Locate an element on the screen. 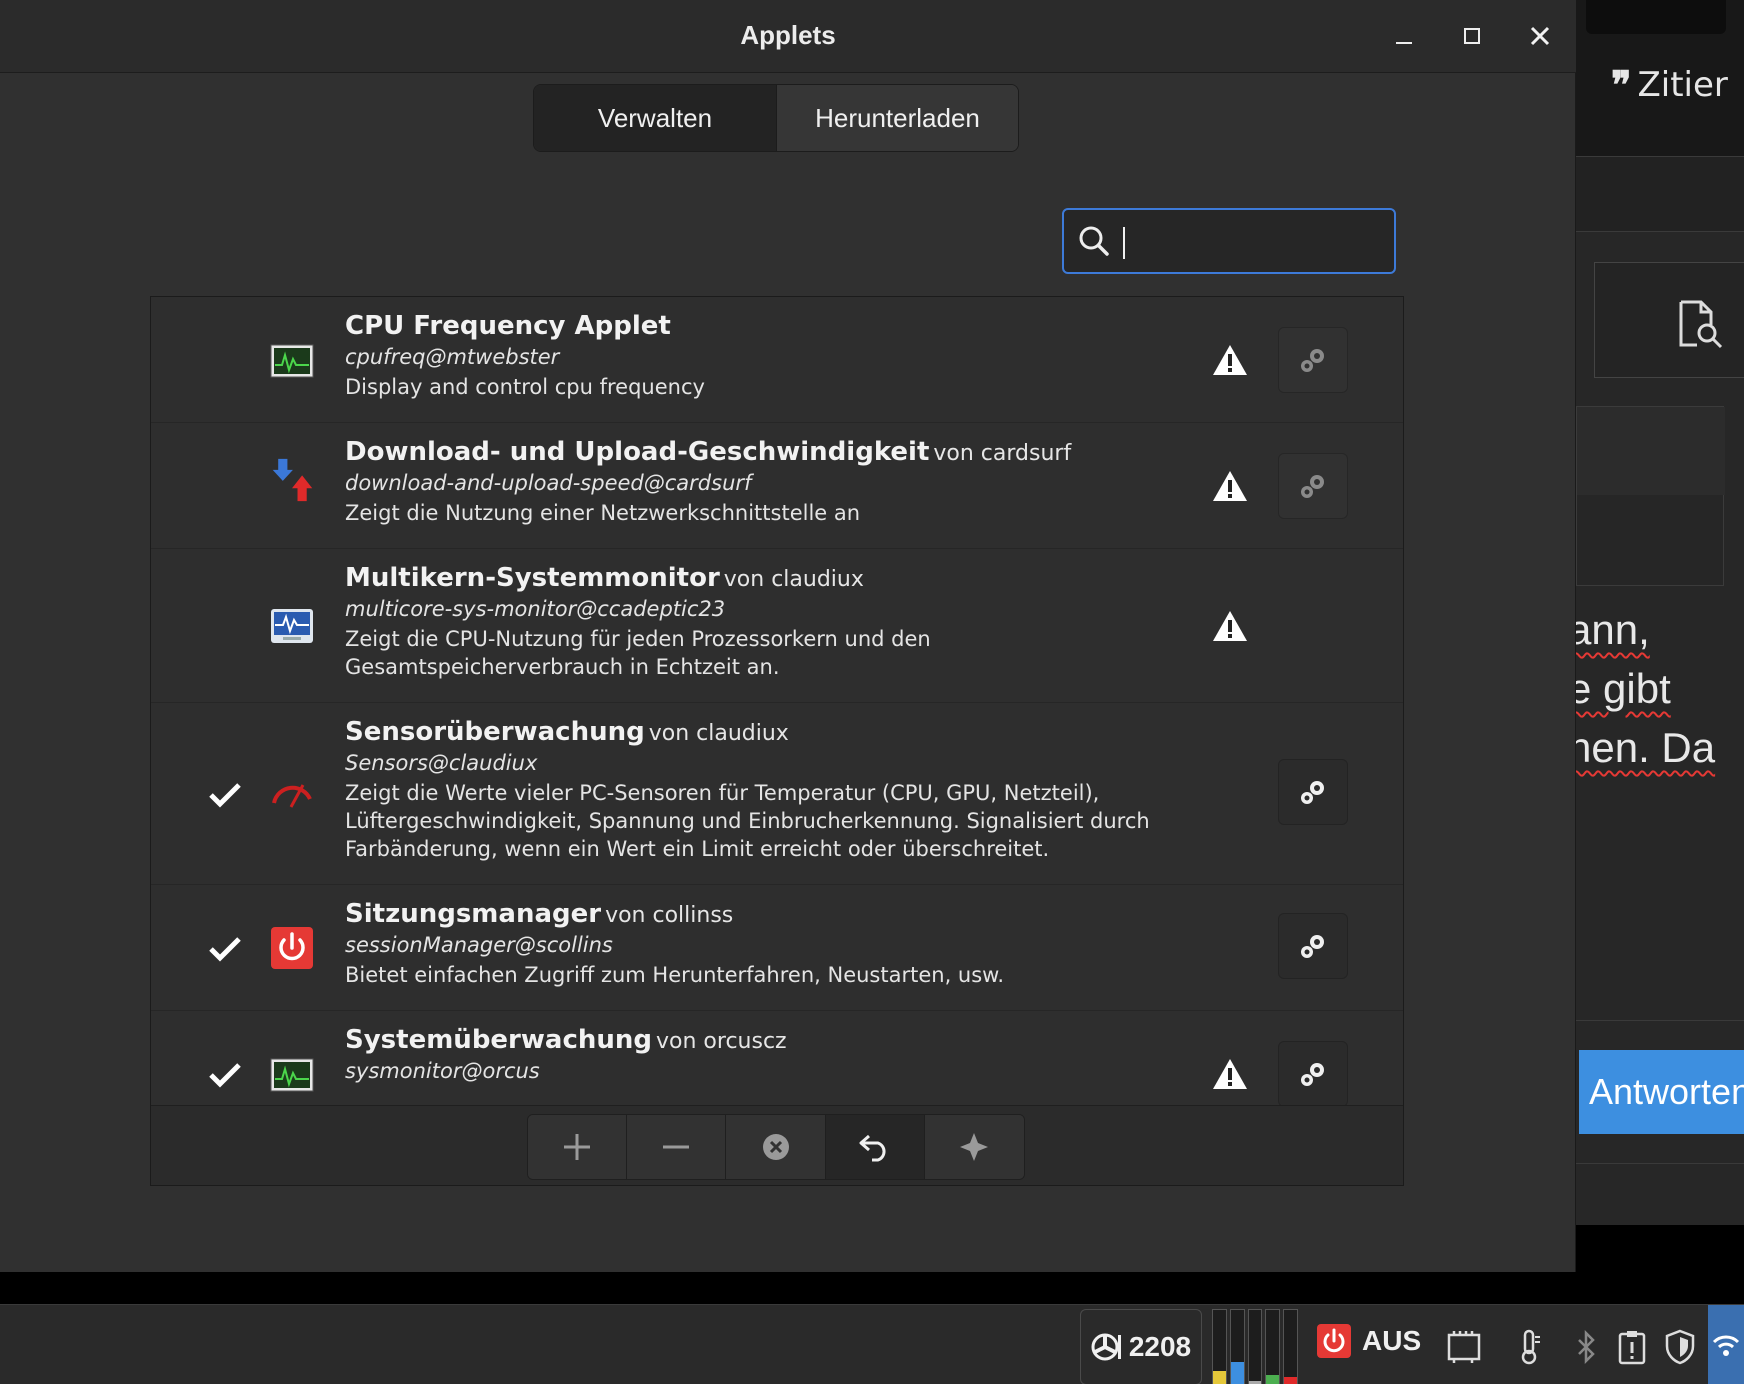 The image size is (1744, 1384). background-top-notch is located at coordinates (1656, 17).